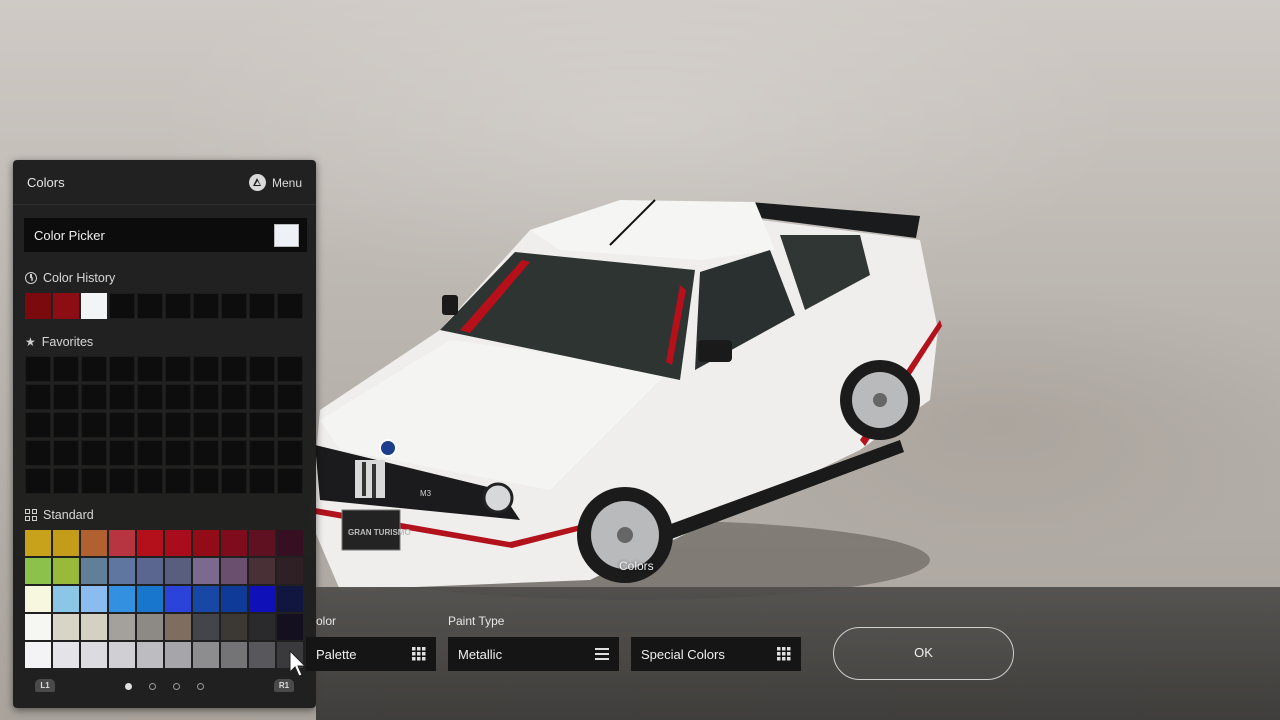 This screenshot has width=1280, height=720. I want to click on palette-dropdown: Palette, so click(371, 654).